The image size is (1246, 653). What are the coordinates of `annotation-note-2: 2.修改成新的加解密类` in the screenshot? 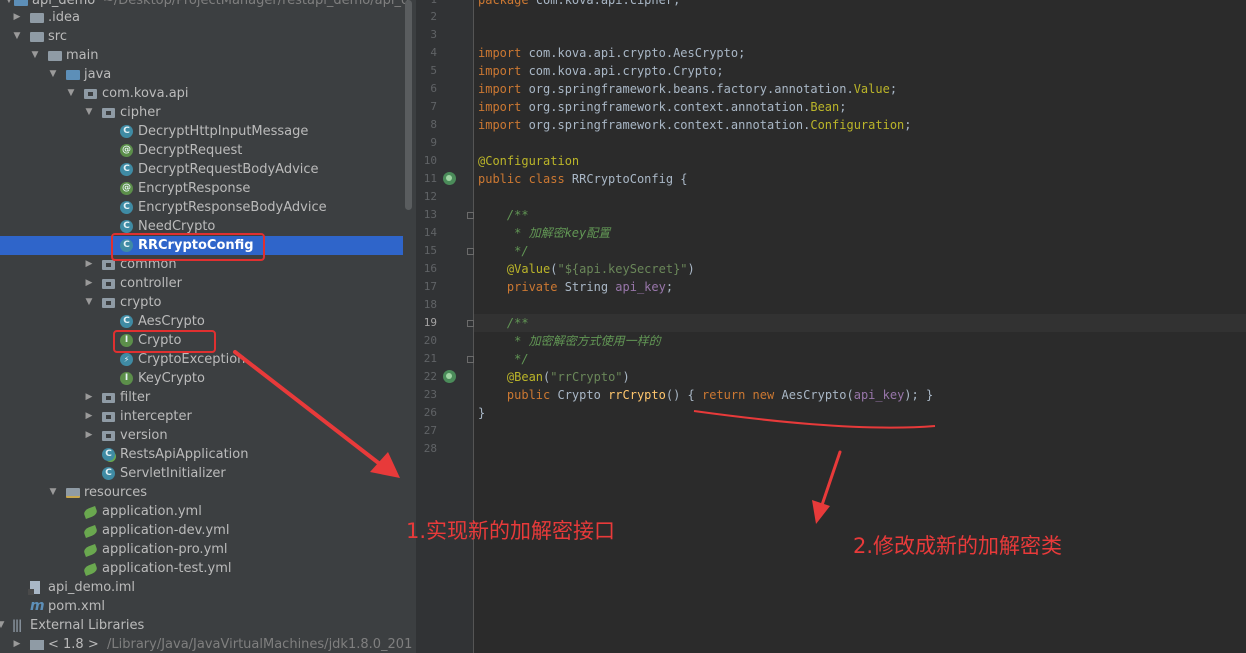 It's located at (958, 546).